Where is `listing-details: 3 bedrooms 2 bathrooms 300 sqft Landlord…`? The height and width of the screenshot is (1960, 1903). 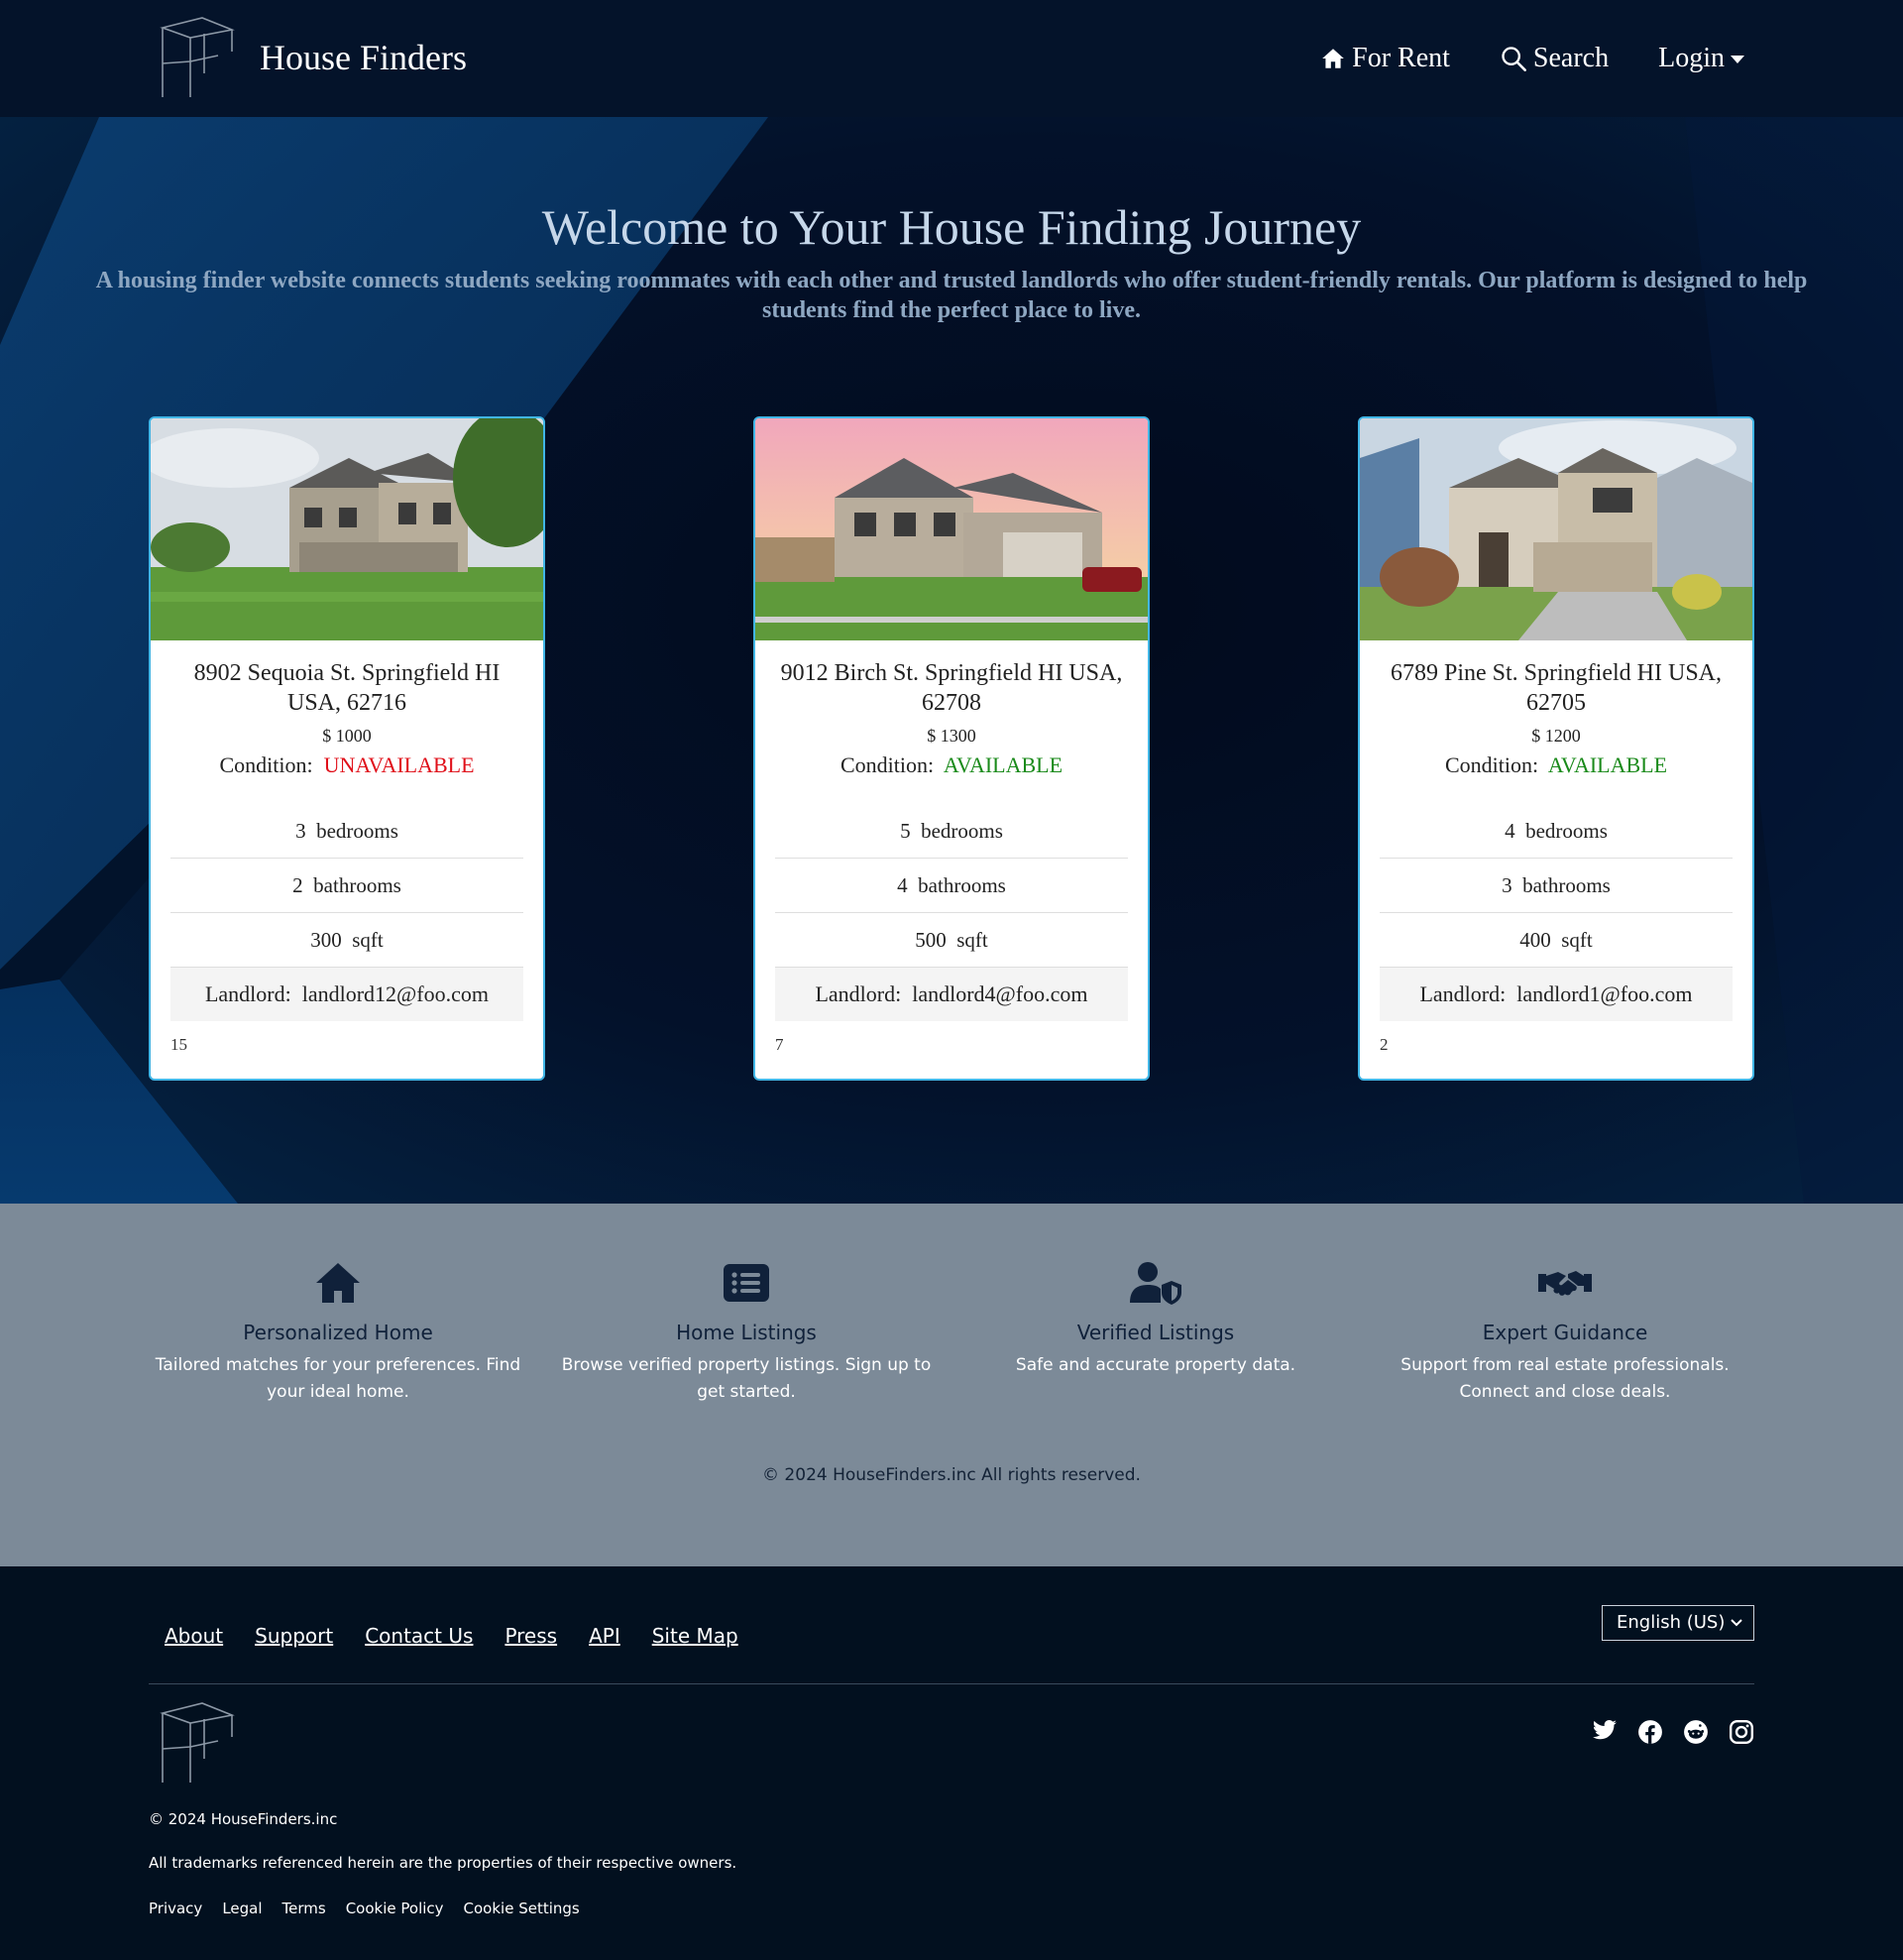
listing-details: 3 bedrooms 2 bathrooms 300 sqft Landlord… is located at coordinates (346, 912).